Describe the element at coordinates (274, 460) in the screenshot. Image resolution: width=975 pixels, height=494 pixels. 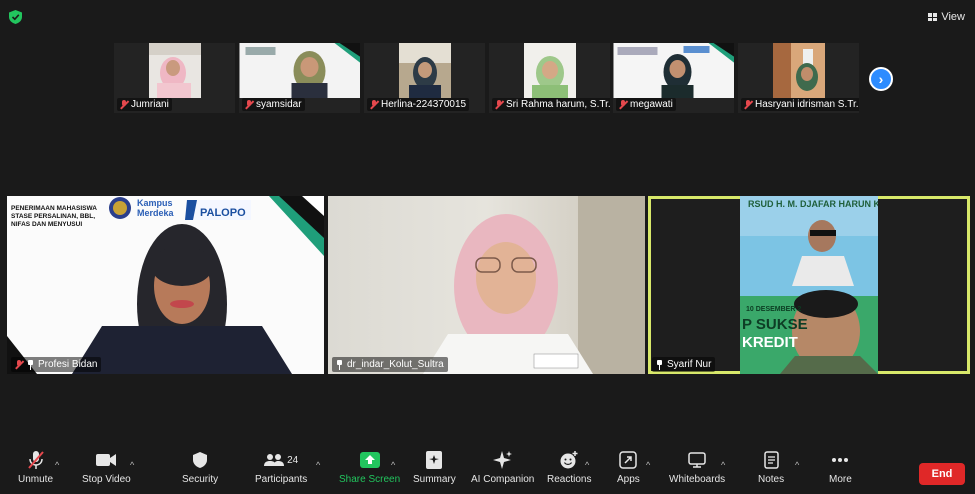
I see `participants-icon` at that location.